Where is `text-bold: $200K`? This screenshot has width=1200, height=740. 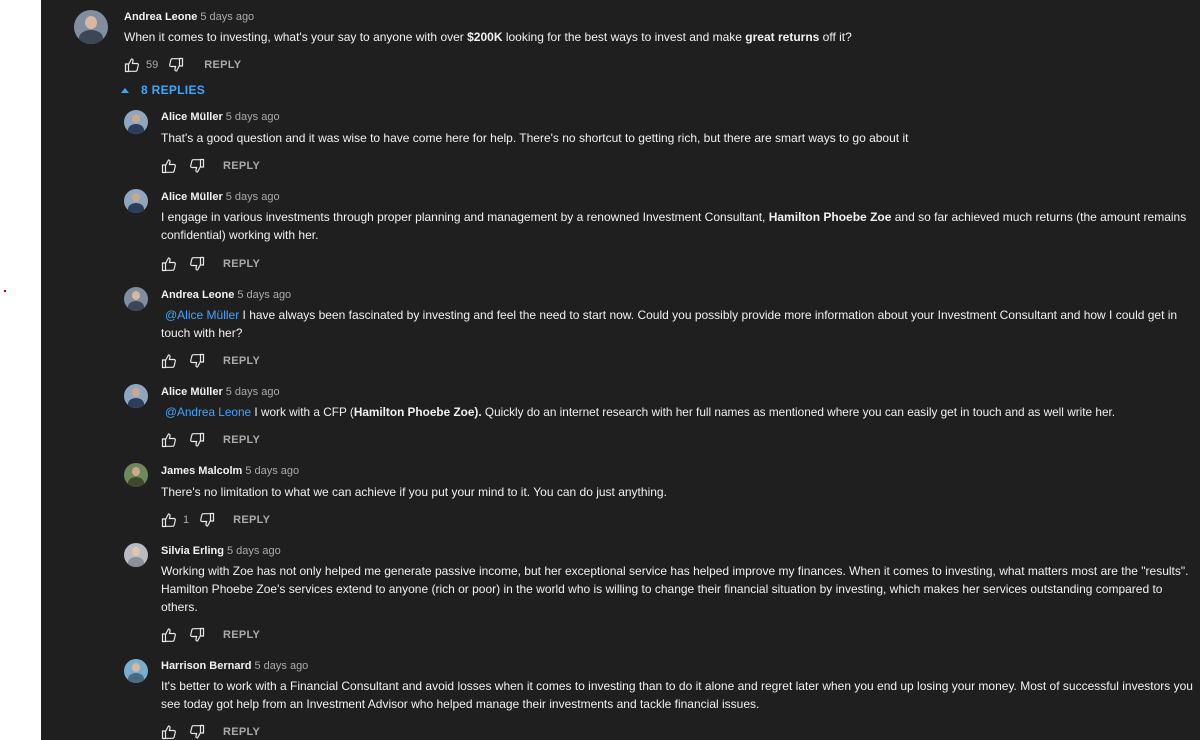 text-bold: $200K is located at coordinates (485, 37).